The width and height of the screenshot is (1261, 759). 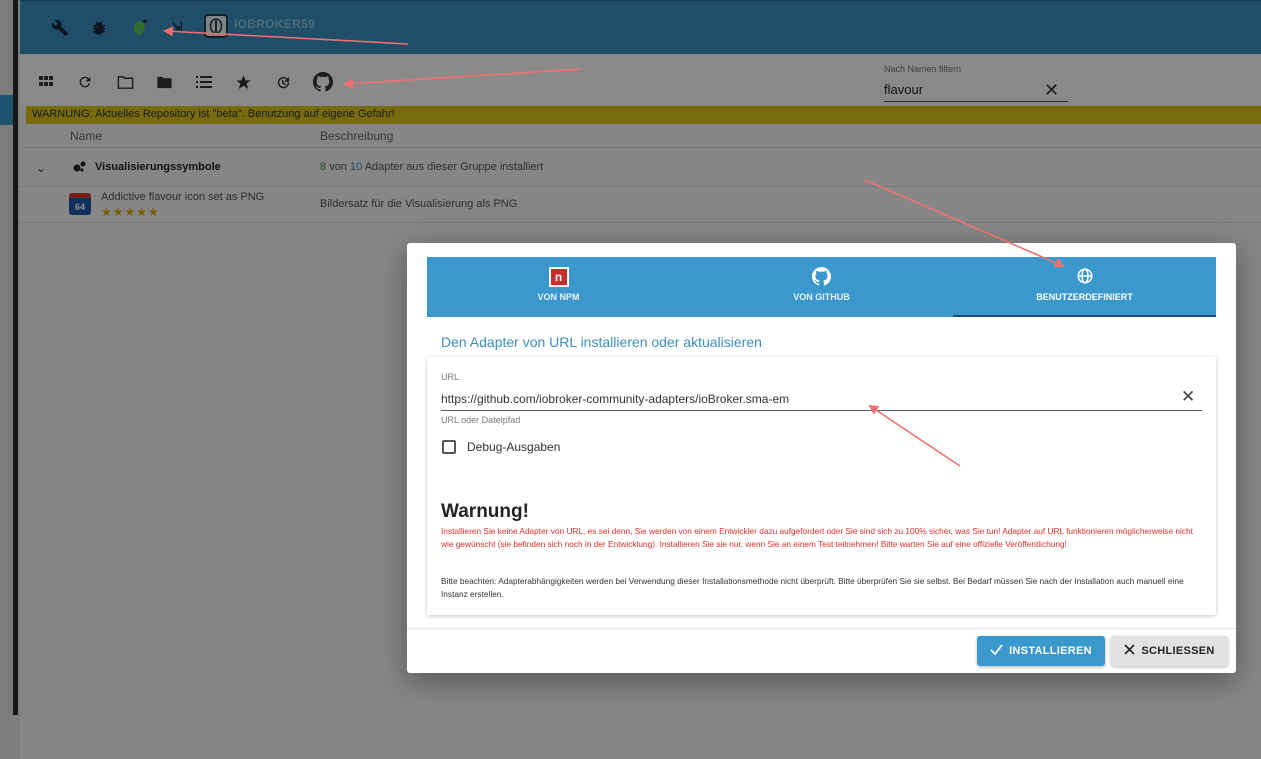 I want to click on check-icon, so click(x=996, y=651).